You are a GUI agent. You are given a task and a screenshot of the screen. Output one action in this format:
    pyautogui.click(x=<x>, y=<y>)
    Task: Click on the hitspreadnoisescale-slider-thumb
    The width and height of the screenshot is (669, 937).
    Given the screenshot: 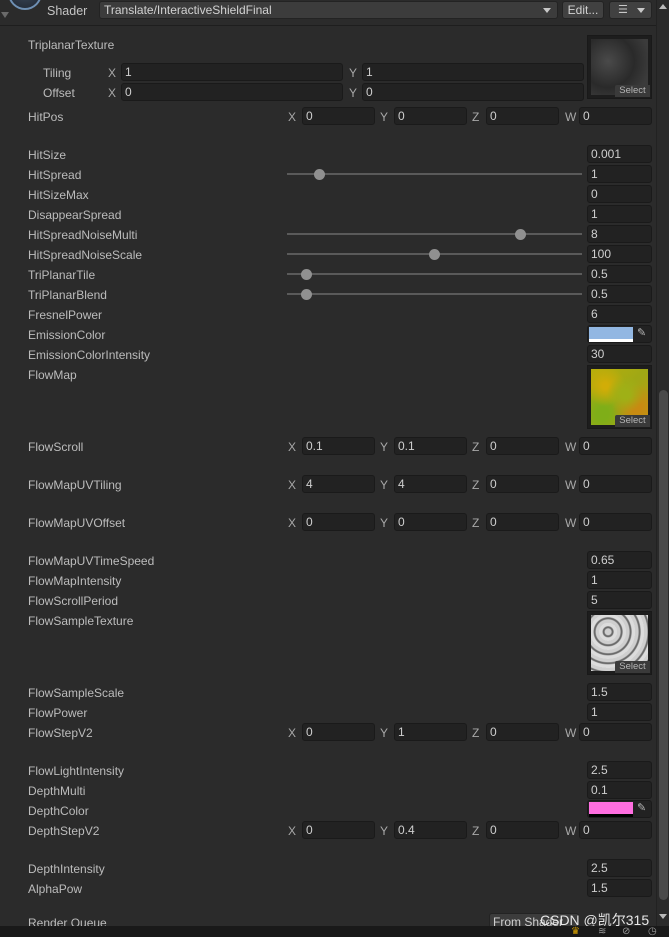 What is the action you would take?
    pyautogui.click(x=434, y=254)
    